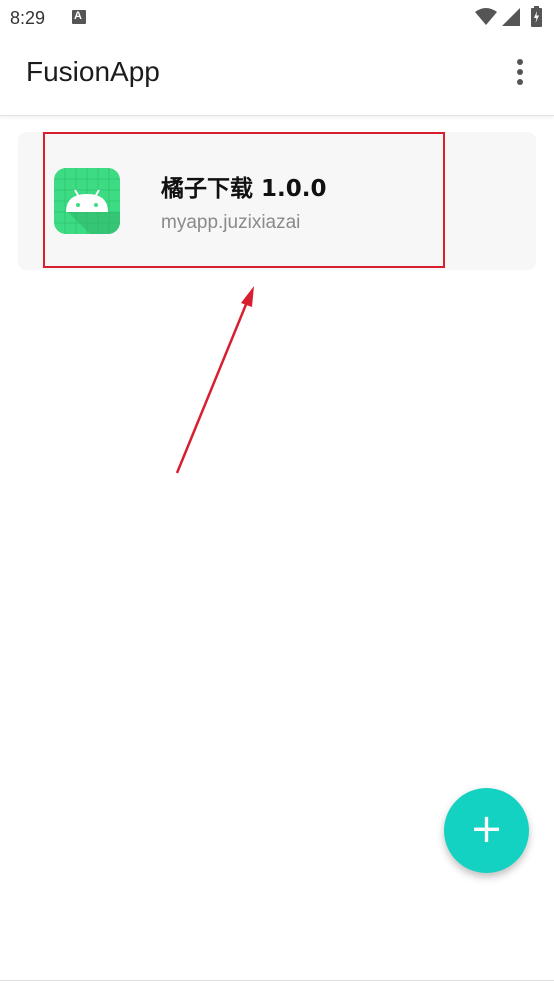 This screenshot has width=554, height=984. I want to click on add-icon: +, so click(486, 829).